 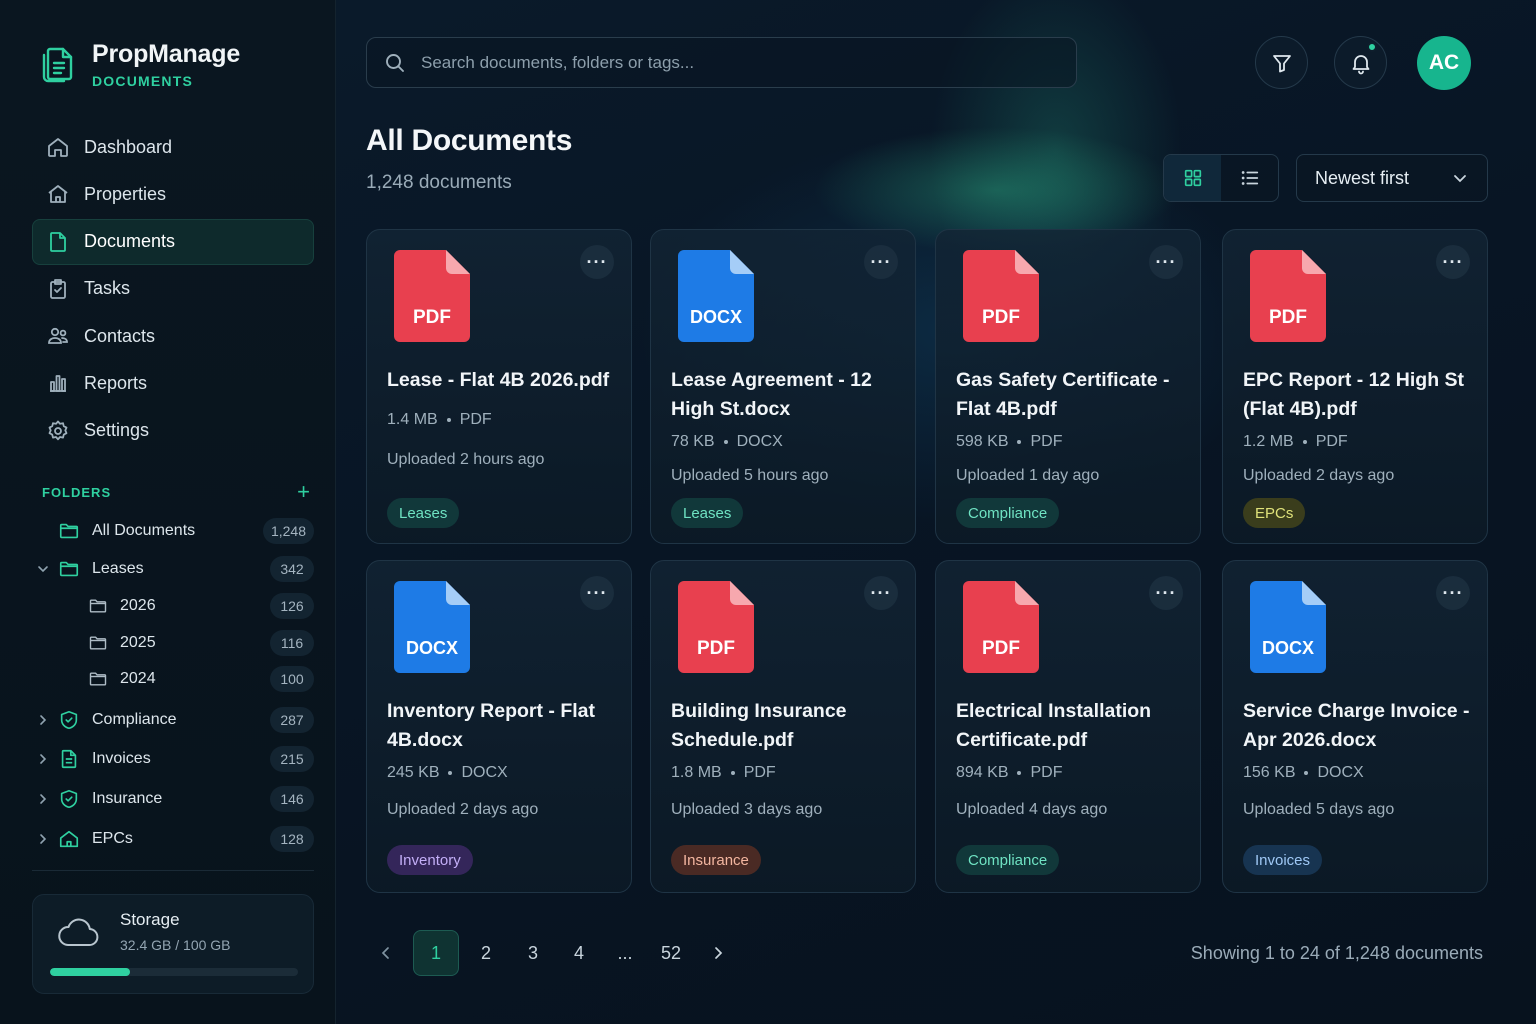 What do you see at coordinates (173, 383) in the screenshot?
I see `nav-item-reports: Reports` at bounding box center [173, 383].